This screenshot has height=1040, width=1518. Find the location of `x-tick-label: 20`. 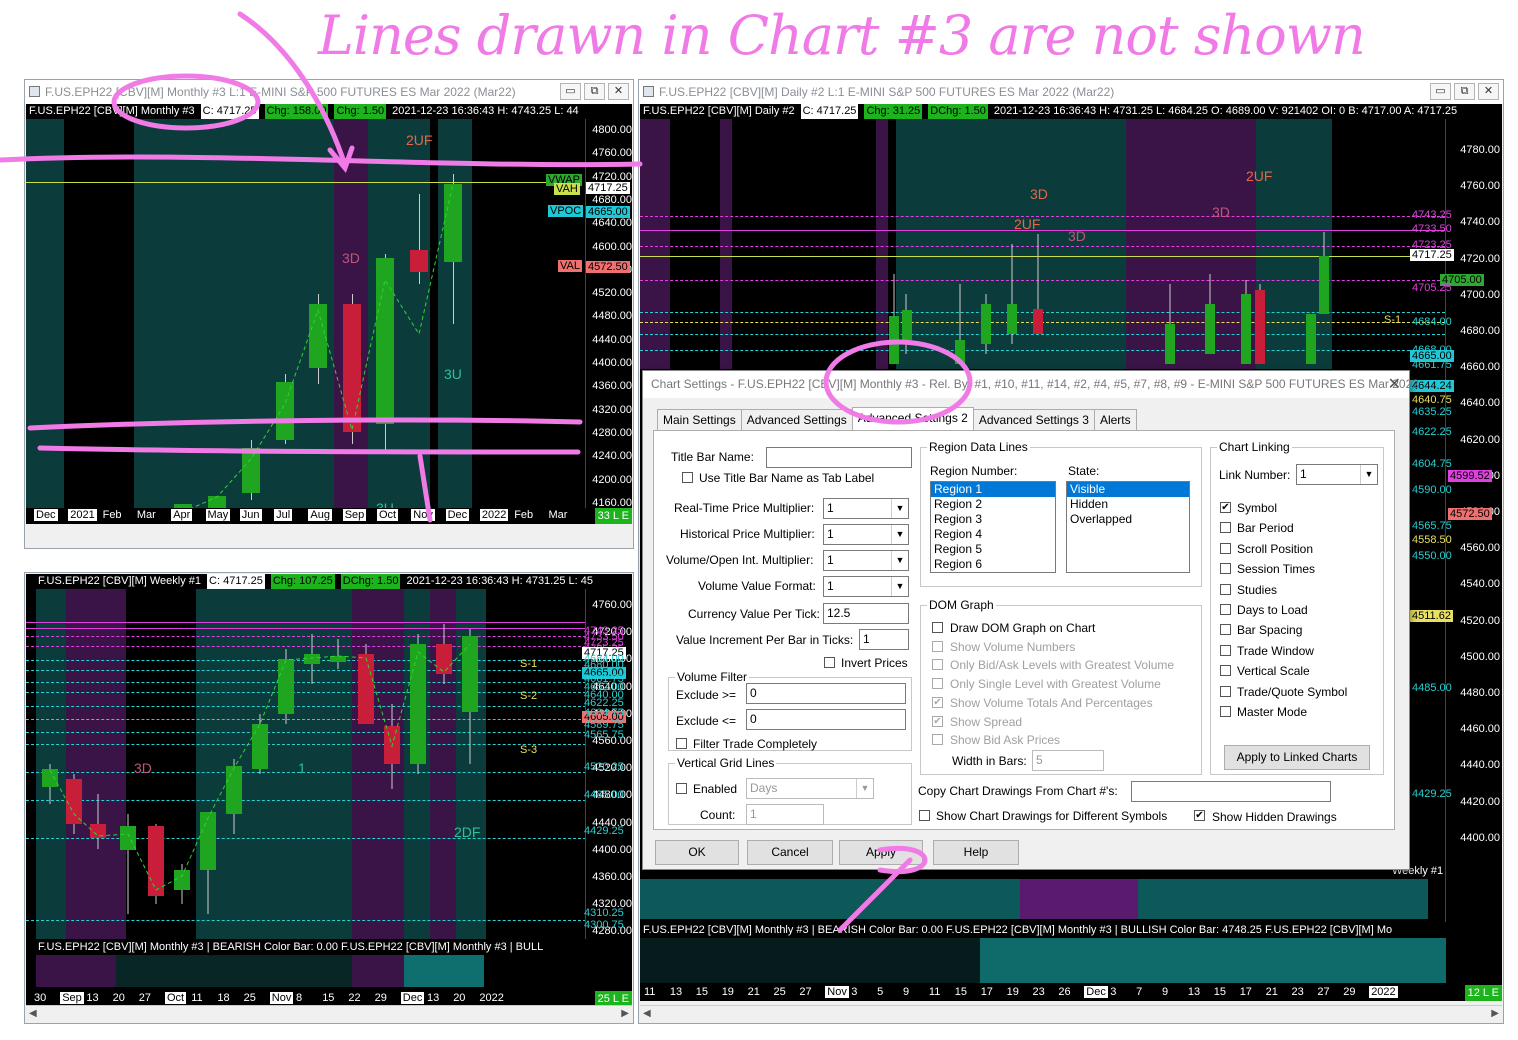

x-tick-label: 20 is located at coordinates (459, 998).